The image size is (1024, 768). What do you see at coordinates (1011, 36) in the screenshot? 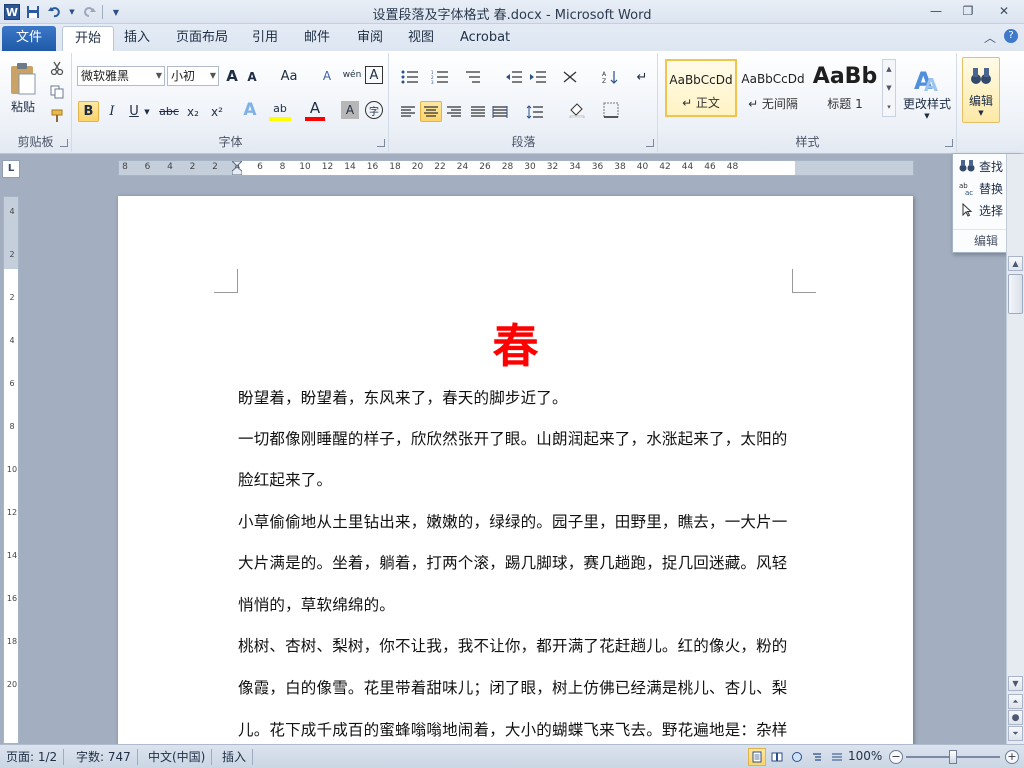
I see `help-icon: ?` at bounding box center [1011, 36].